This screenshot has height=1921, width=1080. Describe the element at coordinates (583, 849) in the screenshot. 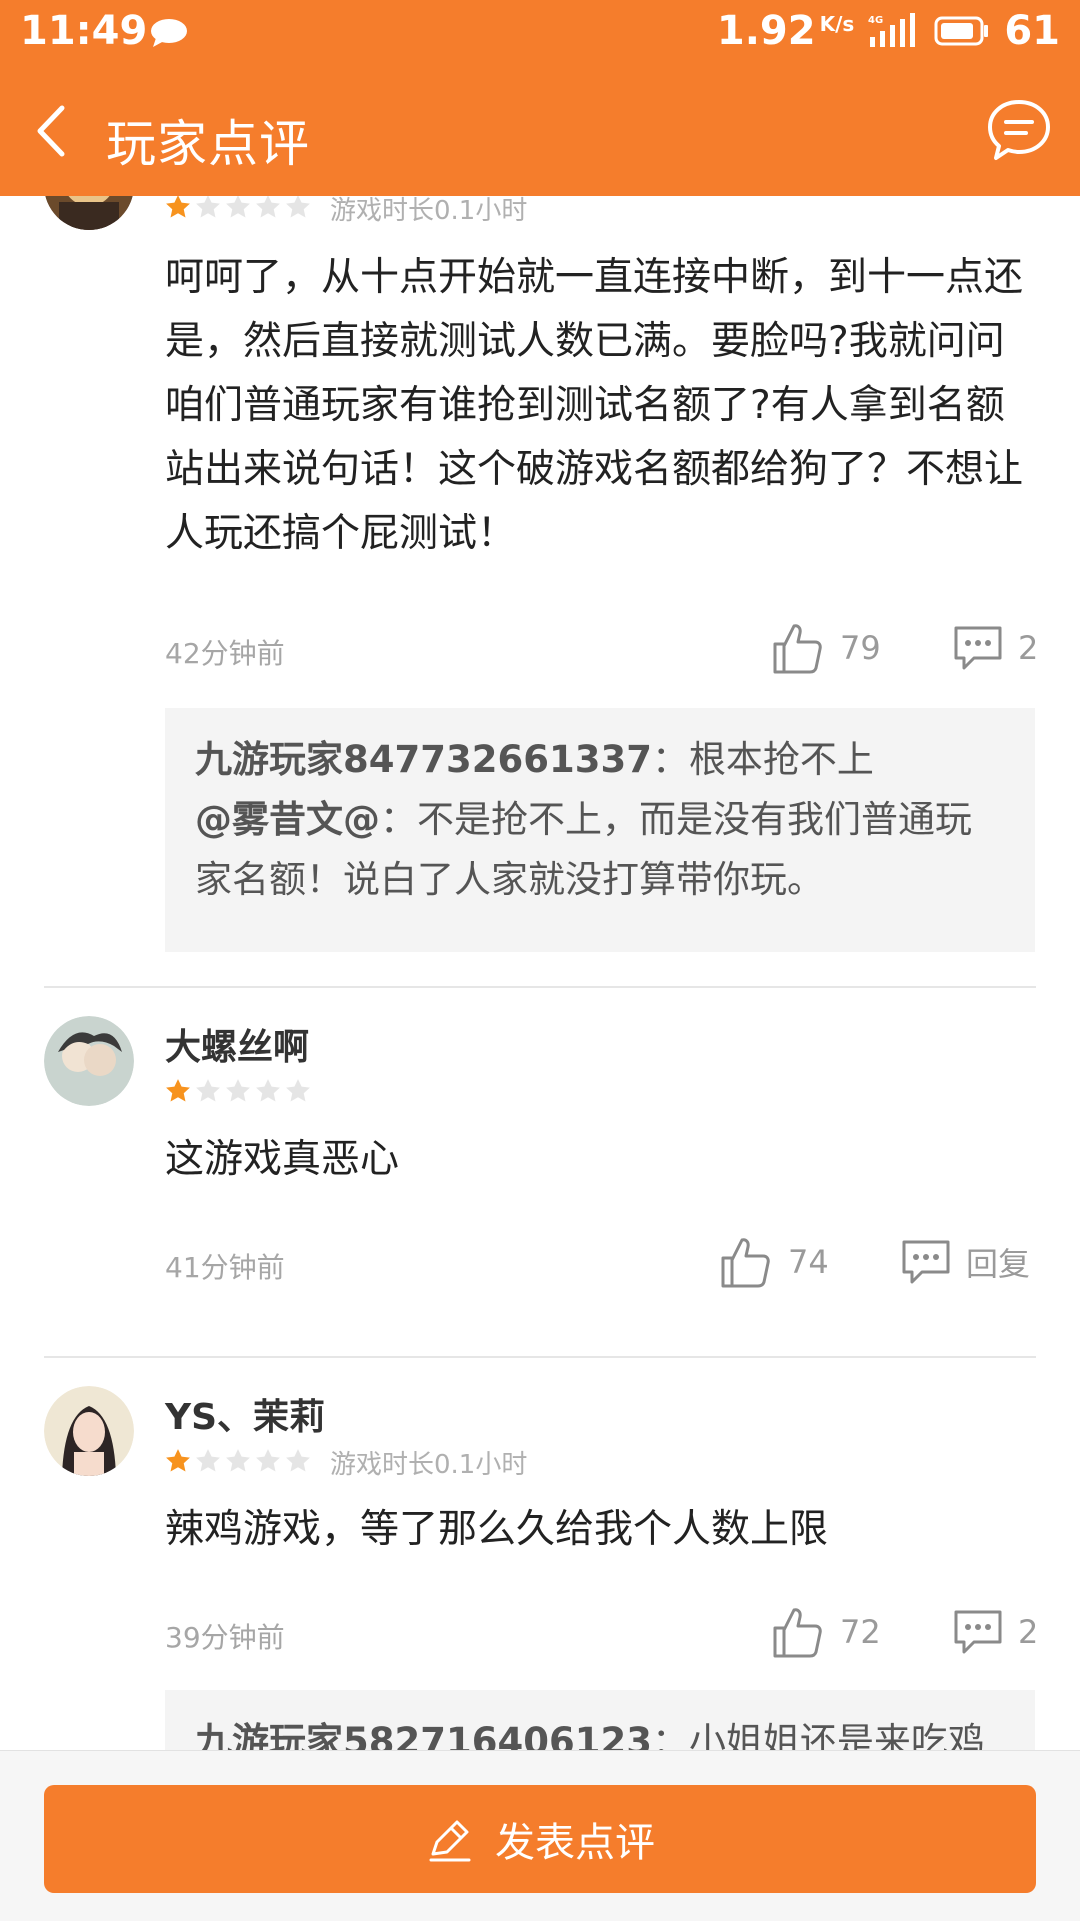

I see `reply-item: @雾昔文@：不是抢不上，而是没有我们普通玩家名额！说白了人家就没打算带你玩。` at that location.